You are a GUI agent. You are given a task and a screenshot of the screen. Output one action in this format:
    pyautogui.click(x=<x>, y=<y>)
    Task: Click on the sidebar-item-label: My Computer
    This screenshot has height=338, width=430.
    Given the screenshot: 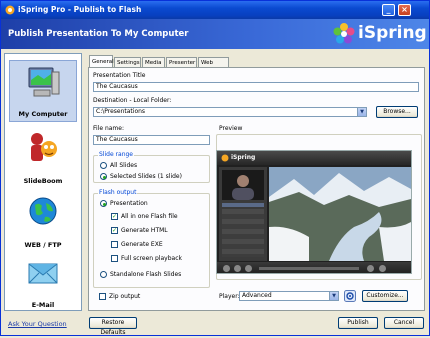 What is the action you would take?
    pyautogui.click(x=43, y=114)
    